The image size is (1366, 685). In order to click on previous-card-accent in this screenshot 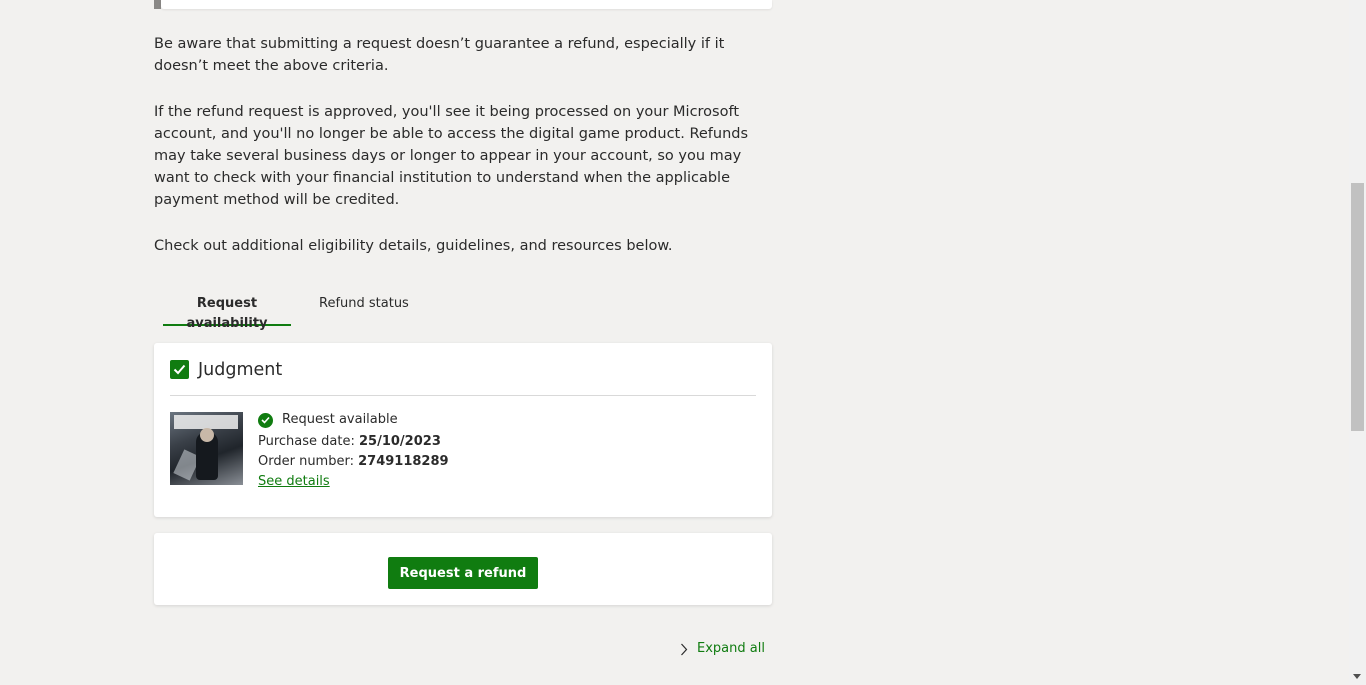, I will do `click(157, 4)`.